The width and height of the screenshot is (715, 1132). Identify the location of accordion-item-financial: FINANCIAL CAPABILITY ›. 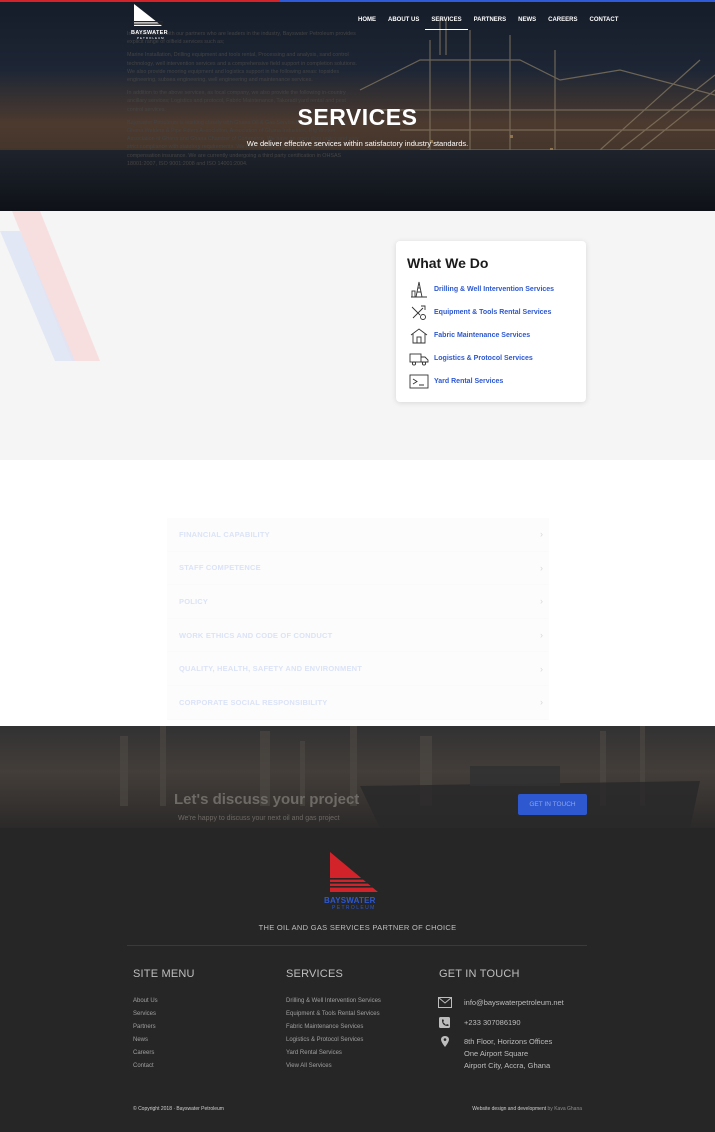
(358, 535).